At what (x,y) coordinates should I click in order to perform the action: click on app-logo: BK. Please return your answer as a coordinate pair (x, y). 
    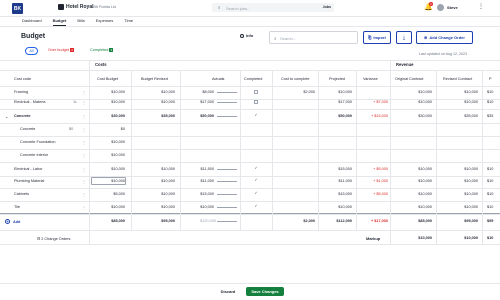
    Looking at the image, I should click on (17, 8).